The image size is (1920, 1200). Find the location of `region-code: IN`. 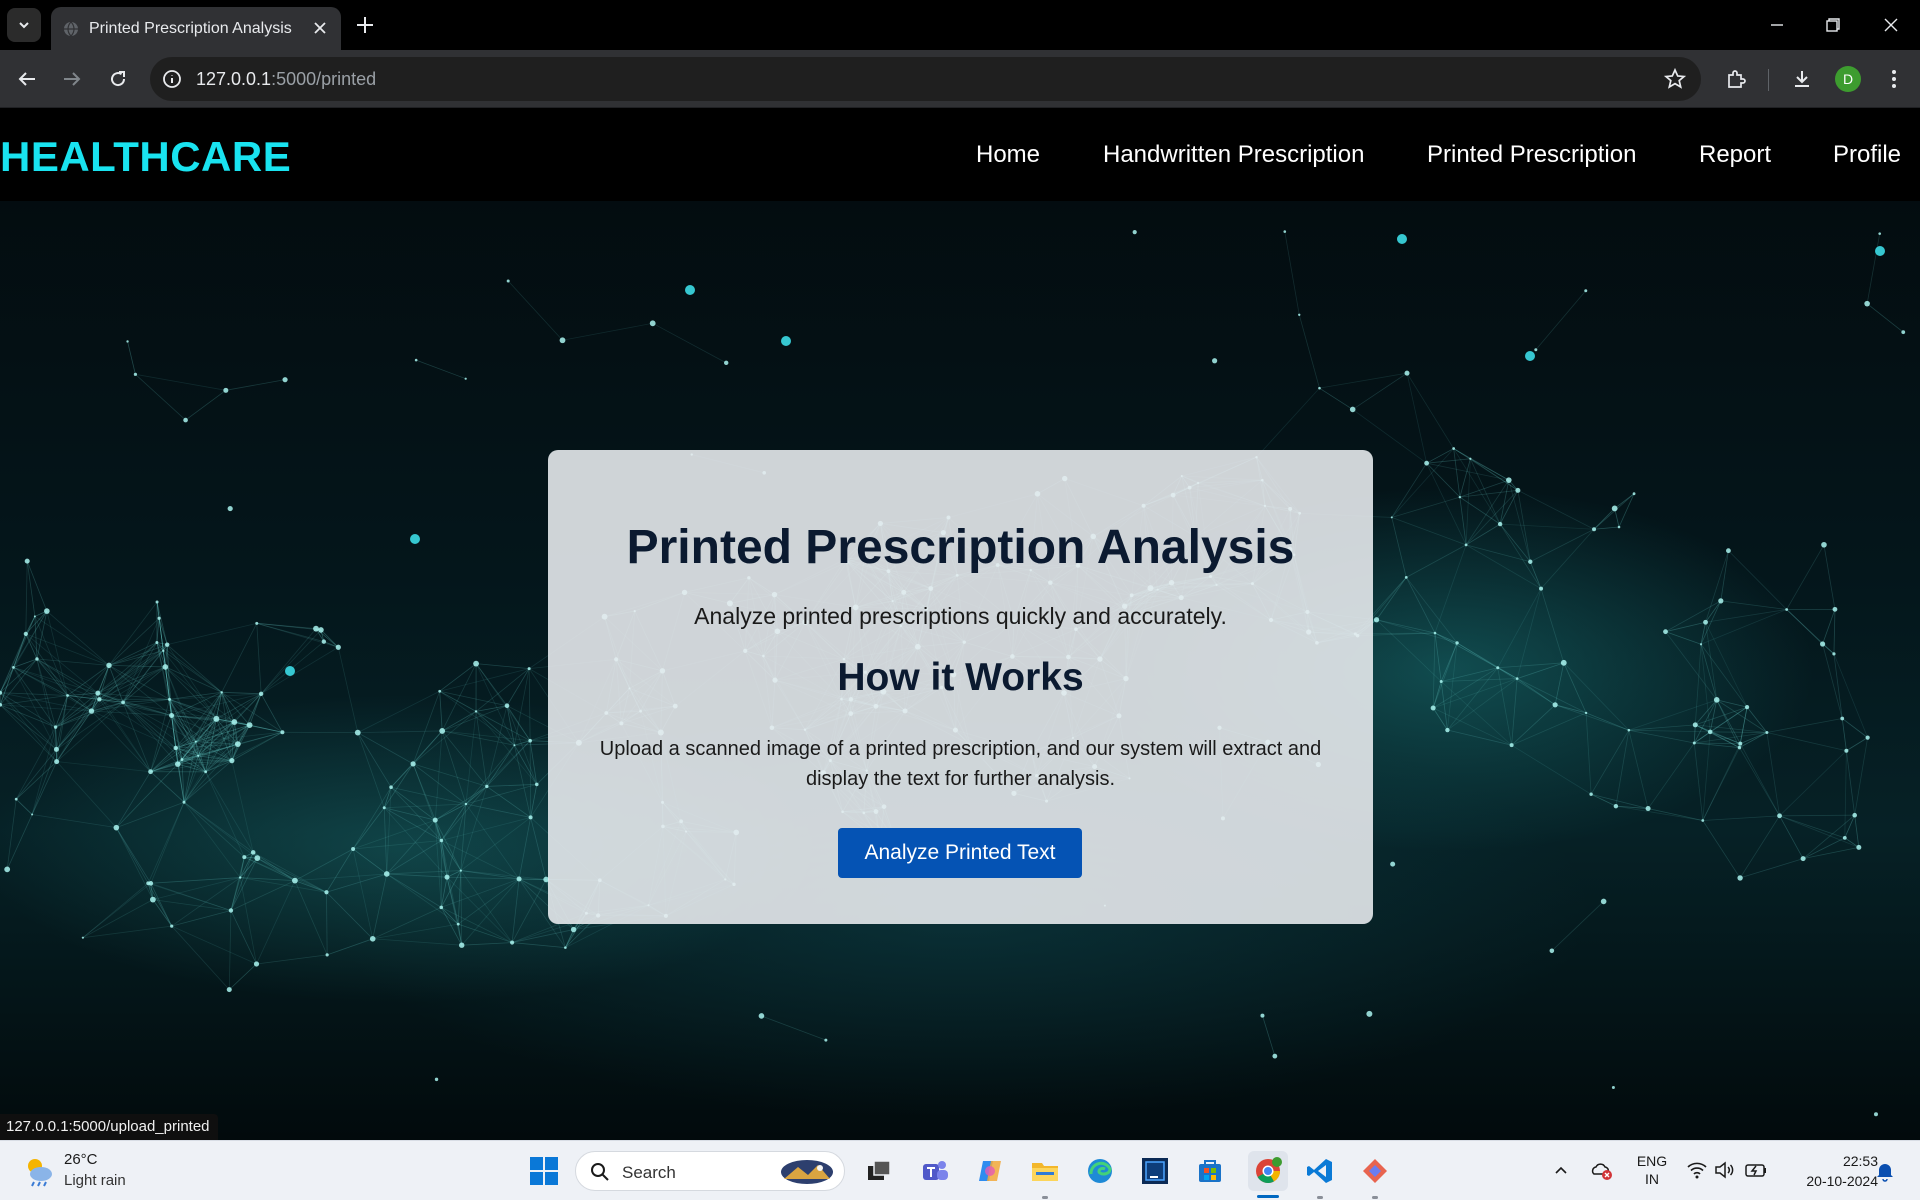

region-code: IN is located at coordinates (1652, 1179).